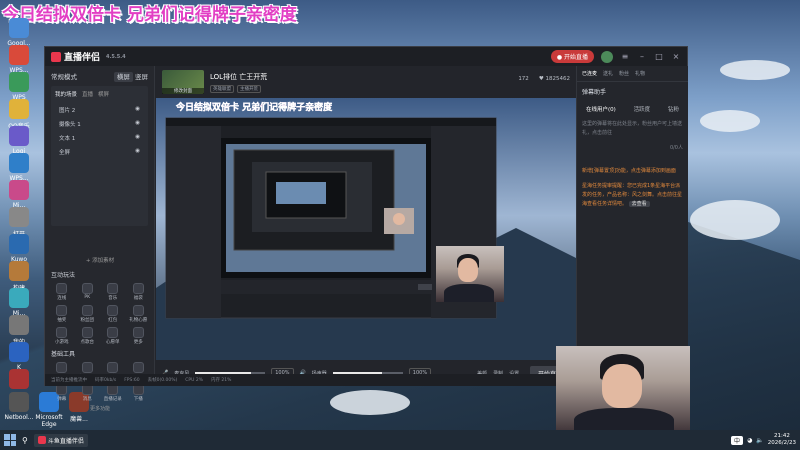 Image resolution: width=800 pixels, height=450 pixels. Describe the element at coordinates (139, 336) in the screenshot. I see `tool-button: 更多` at that location.